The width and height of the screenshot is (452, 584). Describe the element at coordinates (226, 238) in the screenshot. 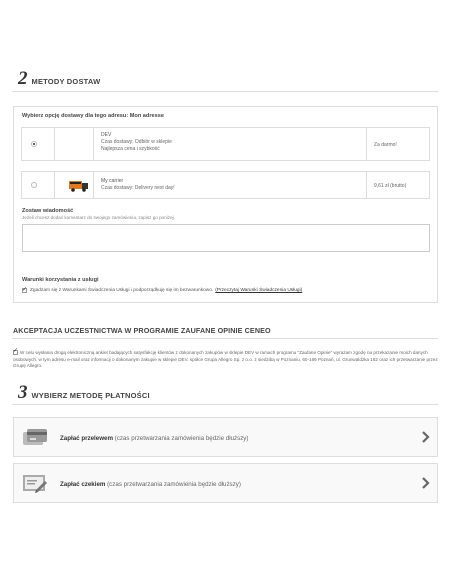

I see `message-textarea` at that location.